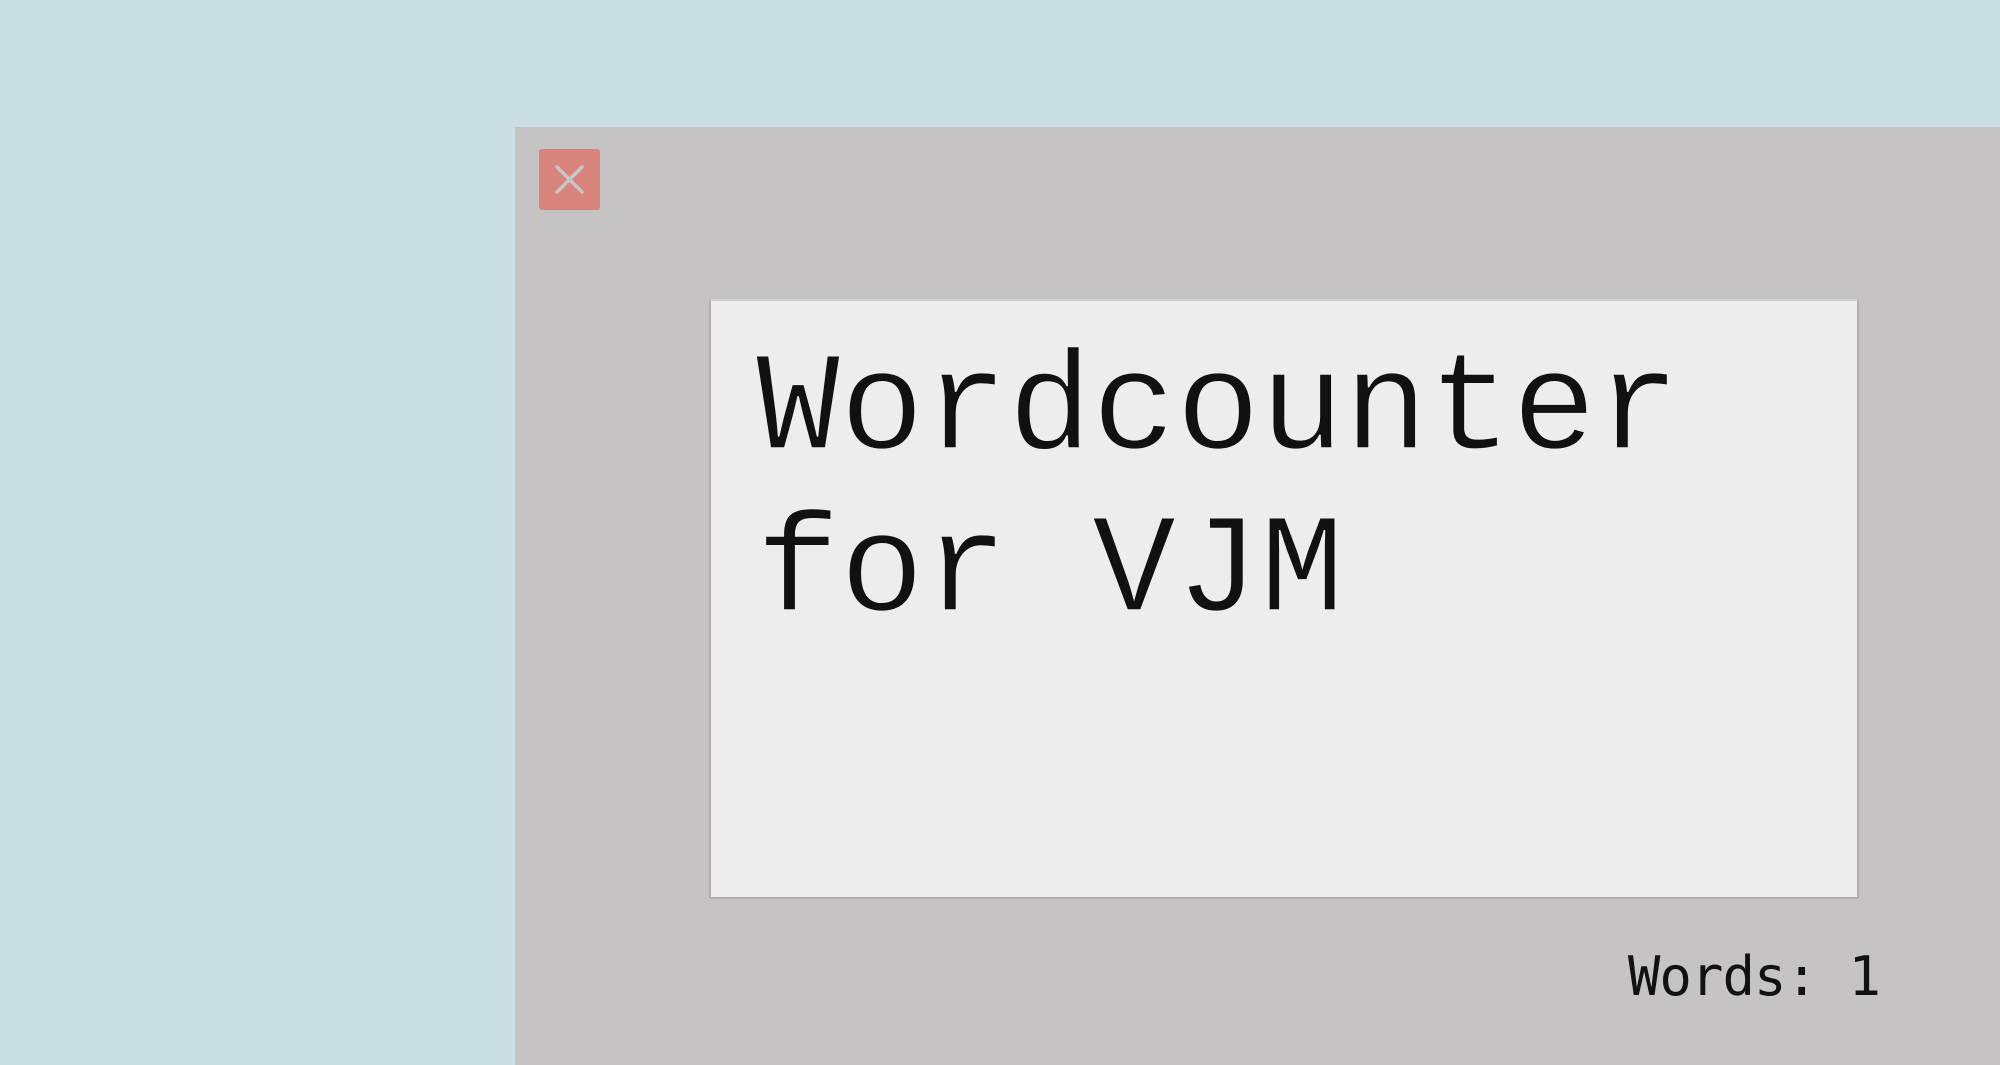  I want to click on close-button, so click(569, 179).